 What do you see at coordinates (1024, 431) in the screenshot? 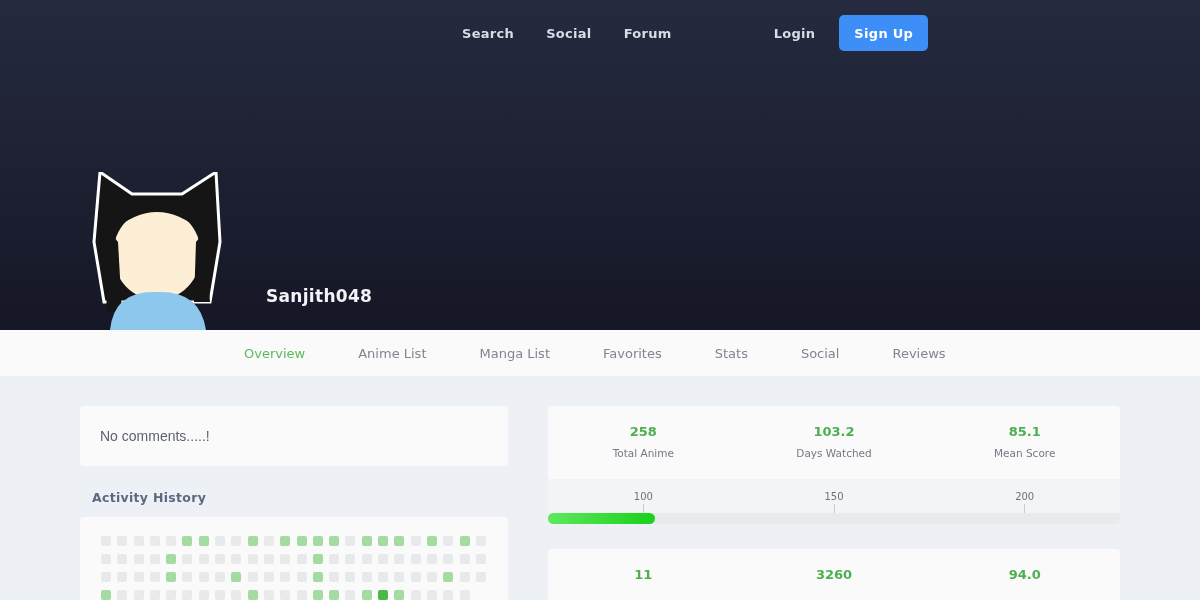
I see `stat-value: 85.1` at bounding box center [1024, 431].